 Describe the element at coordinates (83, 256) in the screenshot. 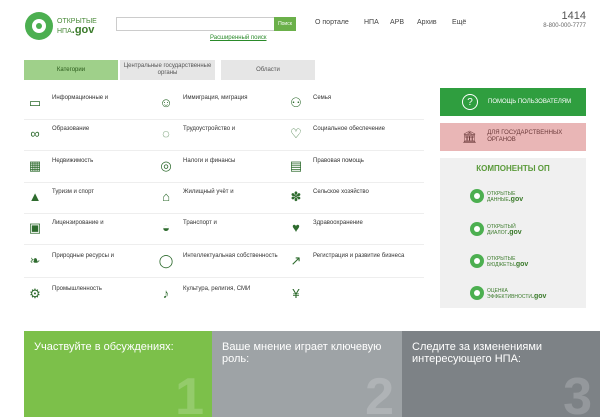

I see `category-label: Природные ресурсы и` at that location.